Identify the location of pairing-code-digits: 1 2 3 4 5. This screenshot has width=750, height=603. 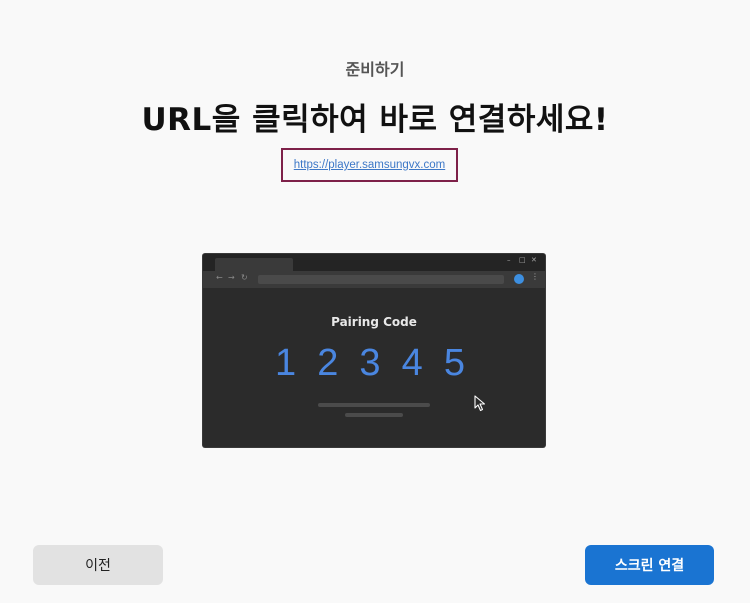
(370, 363).